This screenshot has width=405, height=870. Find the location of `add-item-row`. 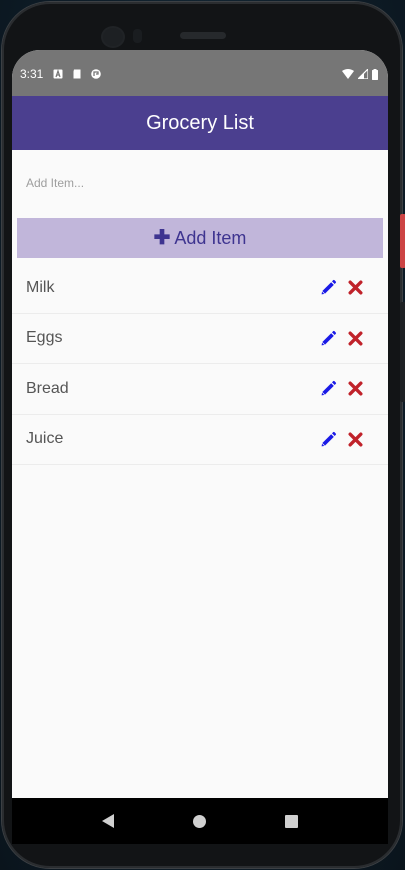

add-item-row is located at coordinates (200, 182).